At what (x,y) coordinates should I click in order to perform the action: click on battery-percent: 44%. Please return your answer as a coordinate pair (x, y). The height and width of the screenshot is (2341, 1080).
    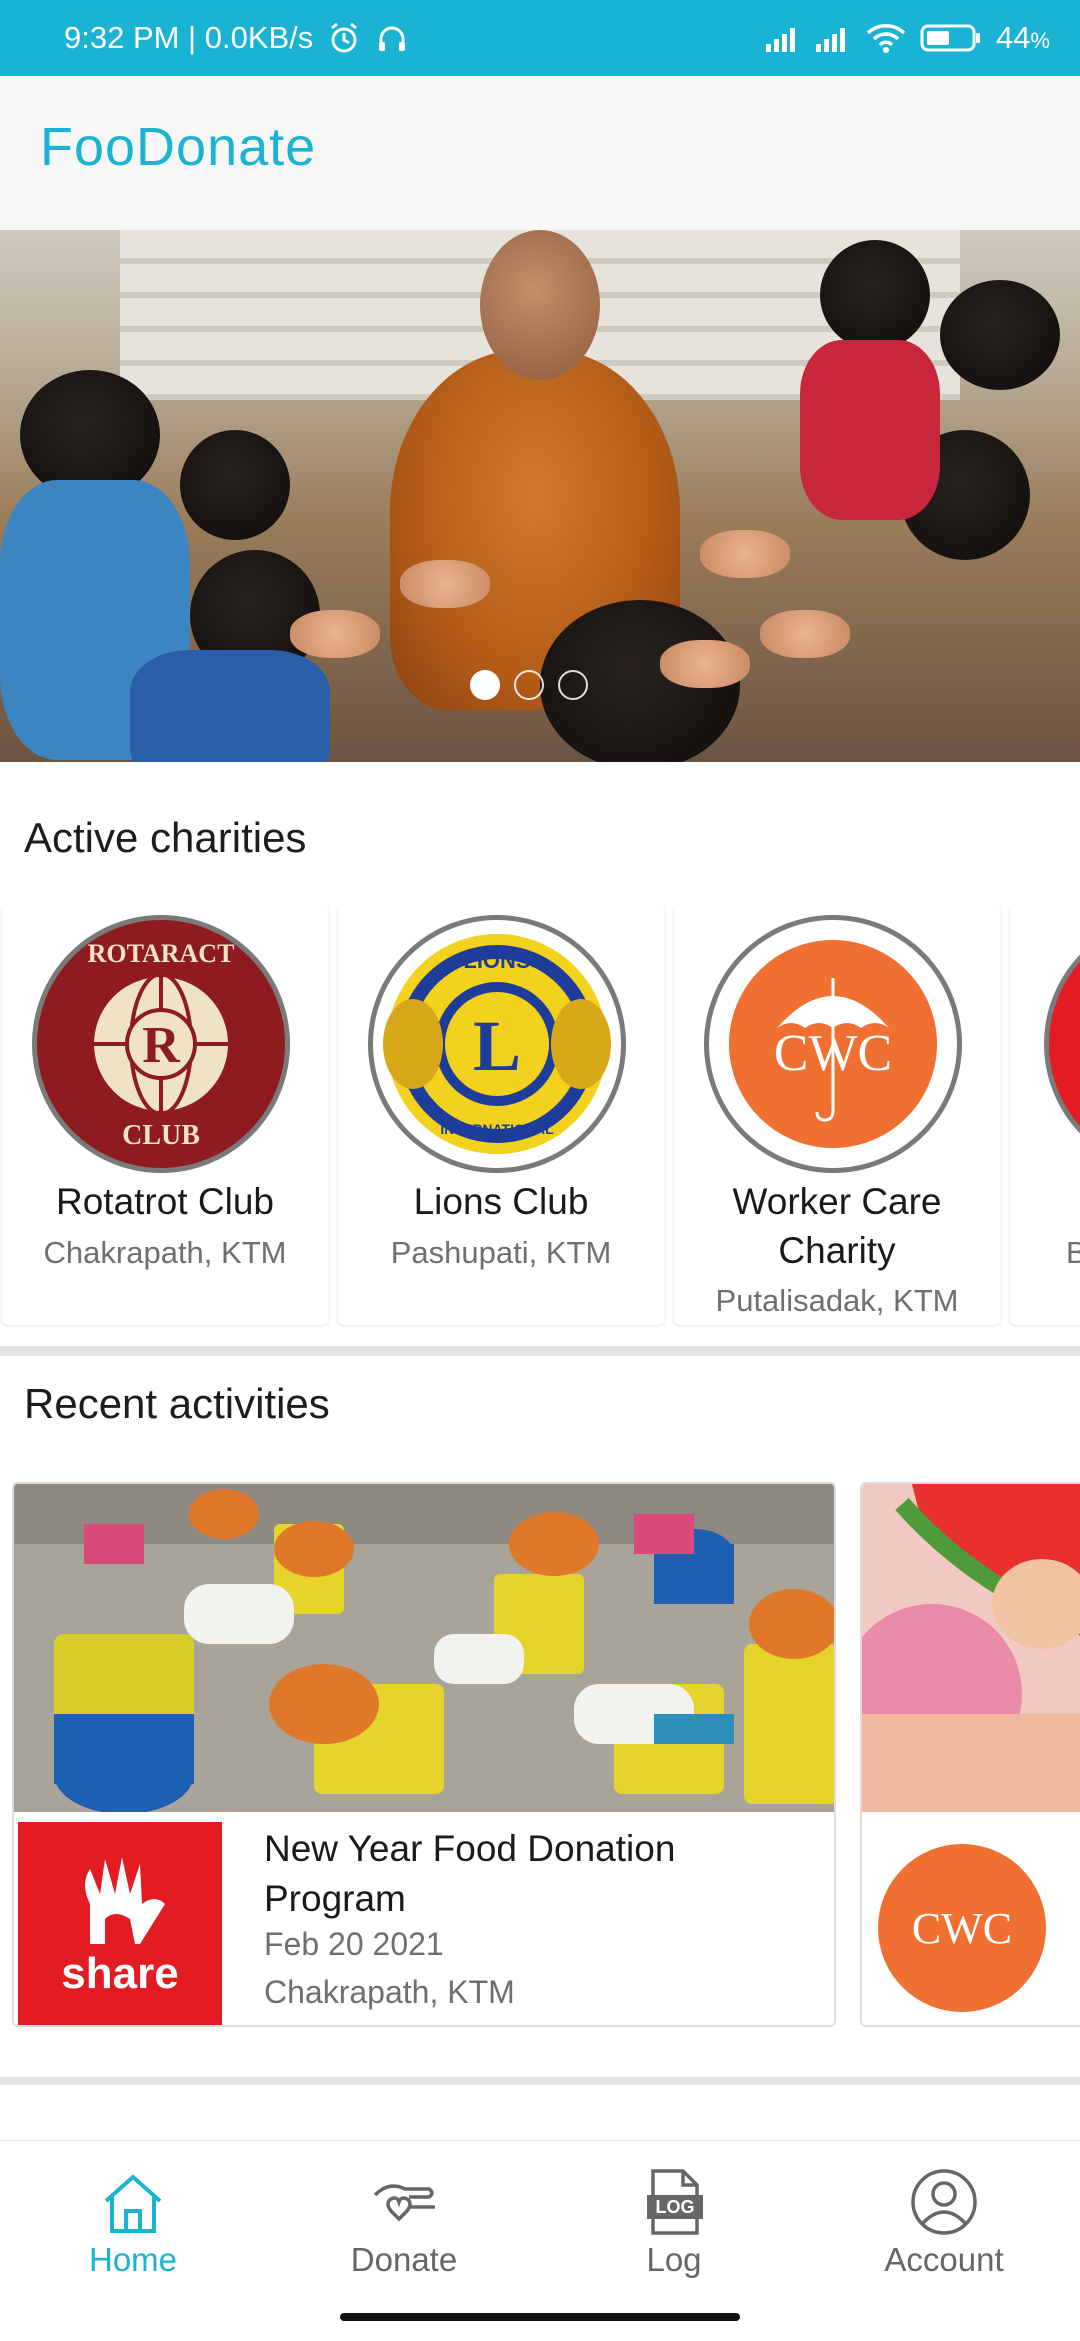
    Looking at the image, I should click on (1023, 38).